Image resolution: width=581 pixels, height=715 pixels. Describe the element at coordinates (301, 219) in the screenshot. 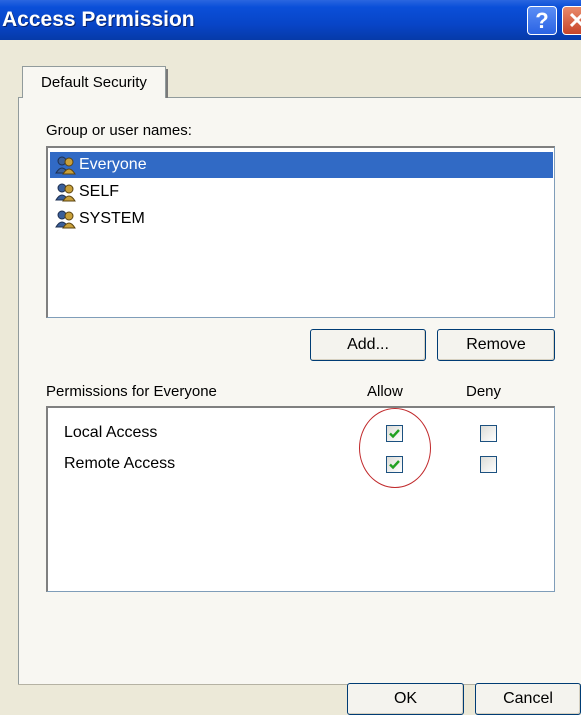

I see `list-item-system: SYSTEM` at that location.